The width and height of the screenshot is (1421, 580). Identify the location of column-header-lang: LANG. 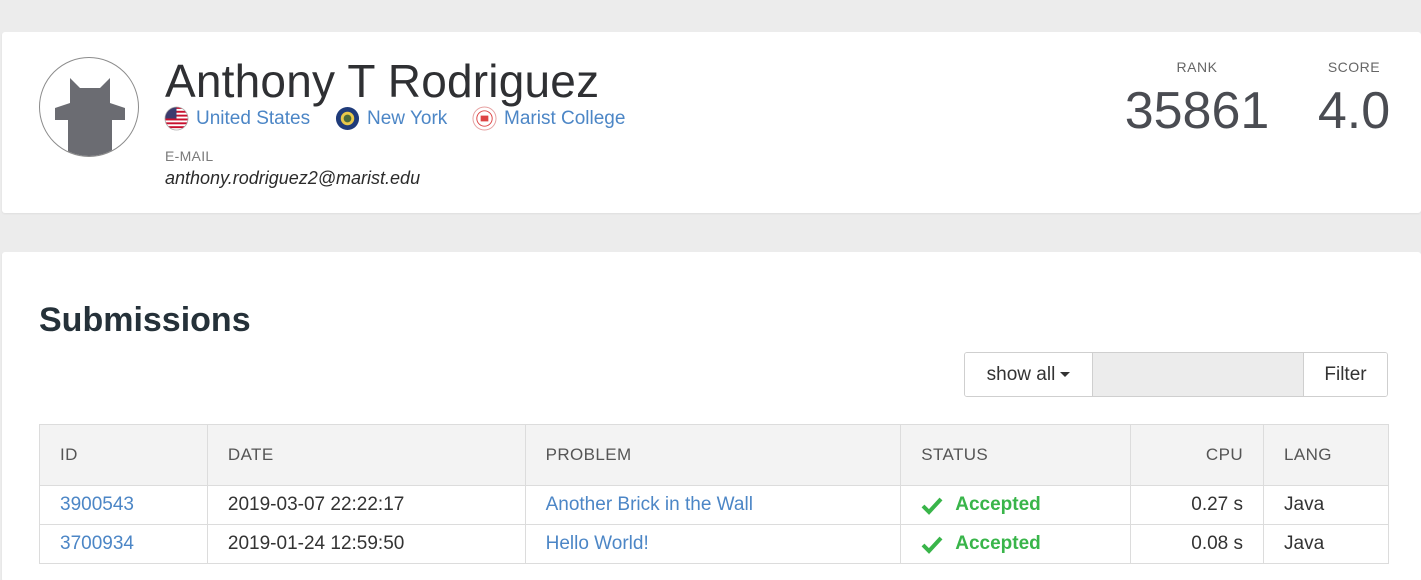
(1326, 455).